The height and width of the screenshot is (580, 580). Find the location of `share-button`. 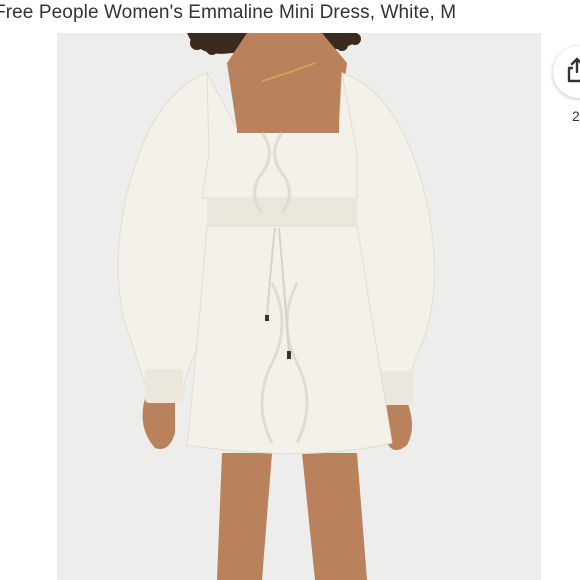

share-button is located at coordinates (566, 72).